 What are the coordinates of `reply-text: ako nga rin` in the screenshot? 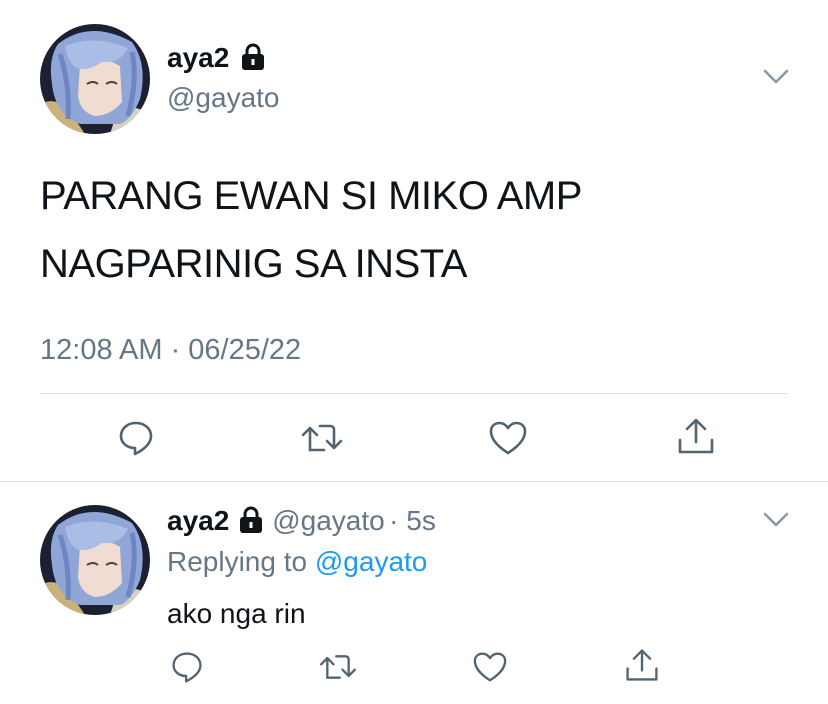 It's located at (236, 613).